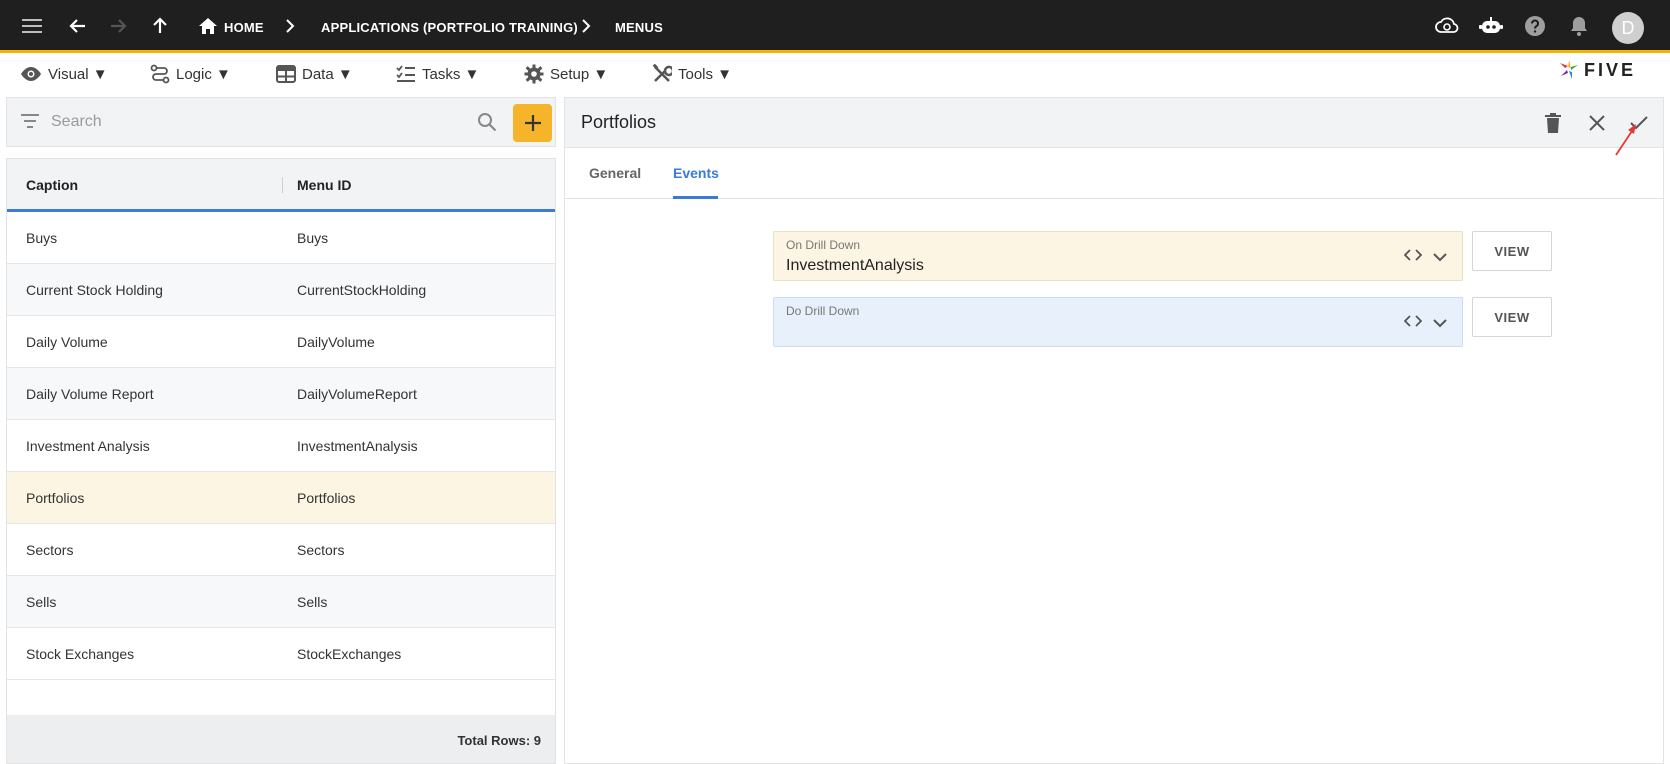 This screenshot has width=1670, height=764. I want to click on five-logo-text: FIVE, so click(1610, 69).